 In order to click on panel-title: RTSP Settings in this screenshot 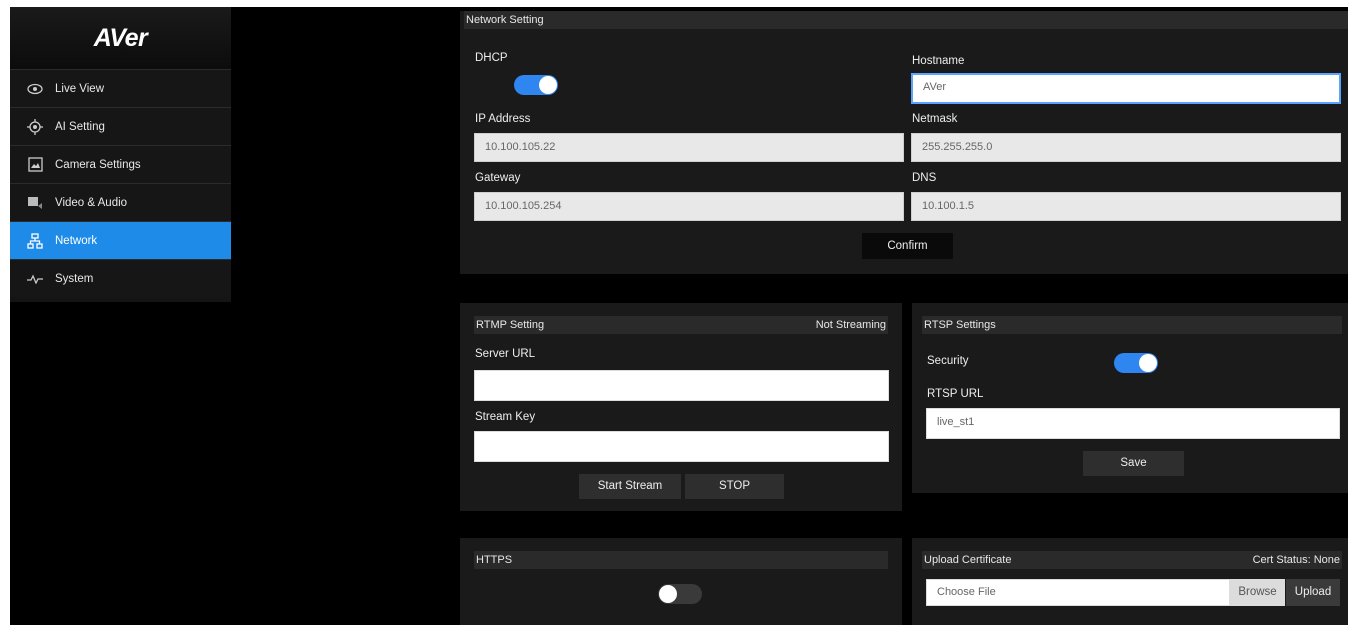, I will do `click(960, 325)`.